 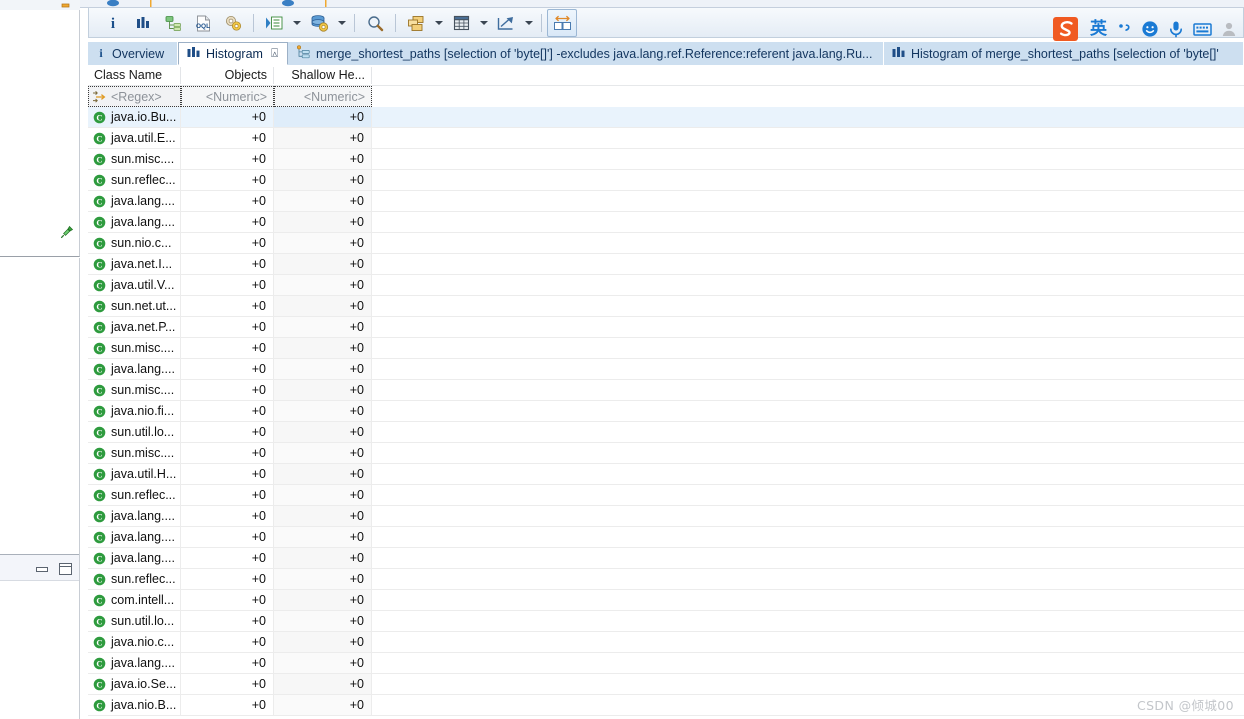 What do you see at coordinates (1176, 29) in the screenshot?
I see `ime-voice-icon` at bounding box center [1176, 29].